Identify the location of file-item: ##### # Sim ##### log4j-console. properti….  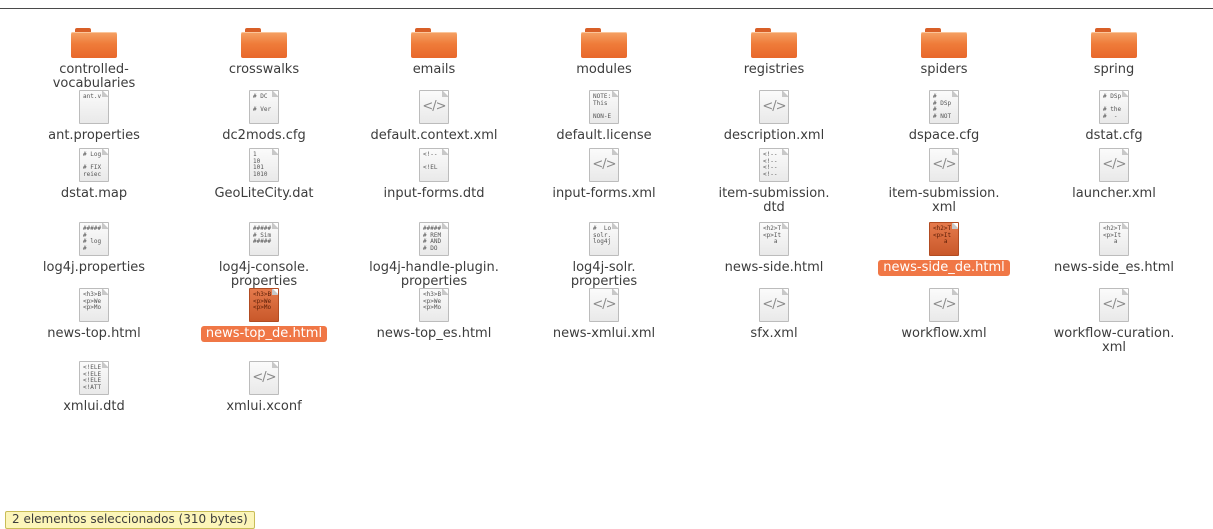
(264, 254).